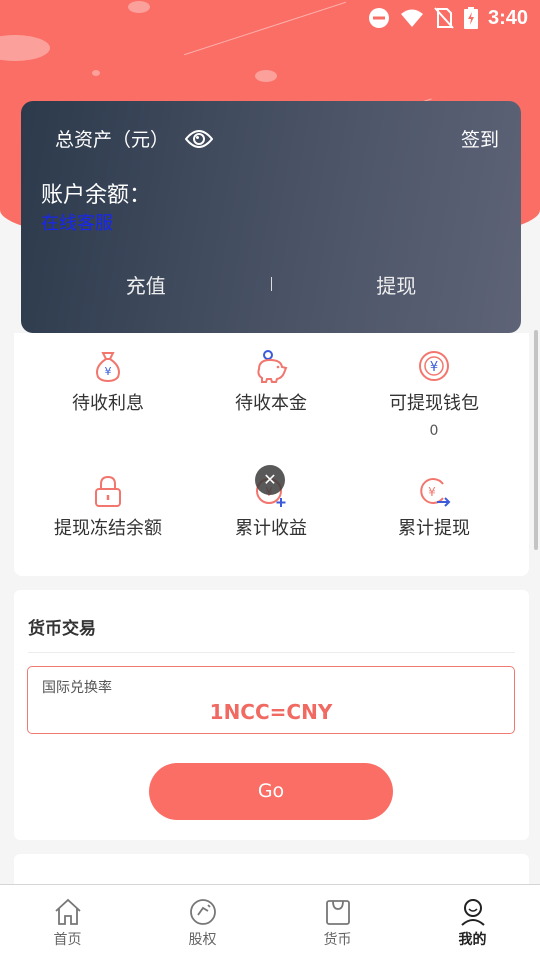 The height and width of the screenshot is (960, 540). What do you see at coordinates (337, 940) in the screenshot?
I see `tab-label: 货币` at bounding box center [337, 940].